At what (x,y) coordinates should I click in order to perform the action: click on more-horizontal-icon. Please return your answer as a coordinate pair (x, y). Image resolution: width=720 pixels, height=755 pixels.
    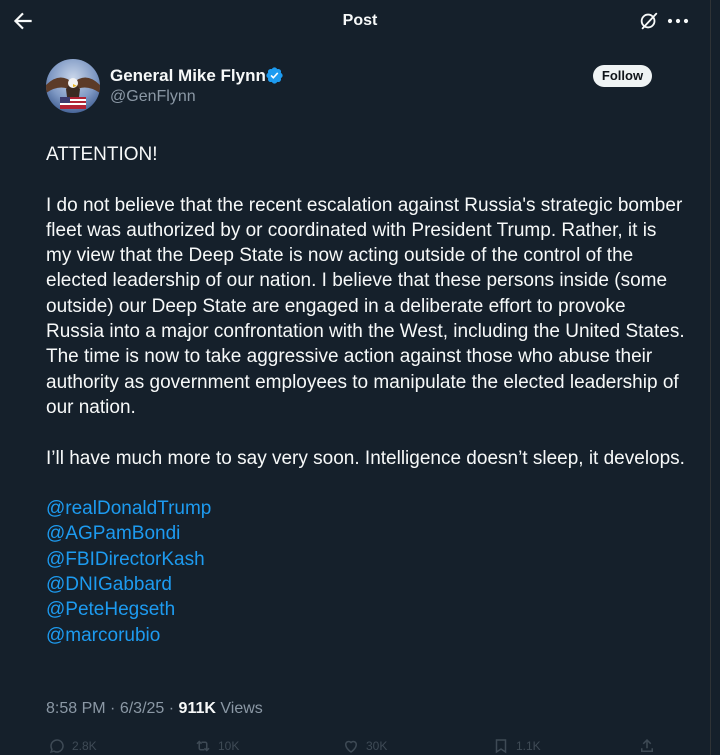
    Looking at the image, I should click on (678, 21).